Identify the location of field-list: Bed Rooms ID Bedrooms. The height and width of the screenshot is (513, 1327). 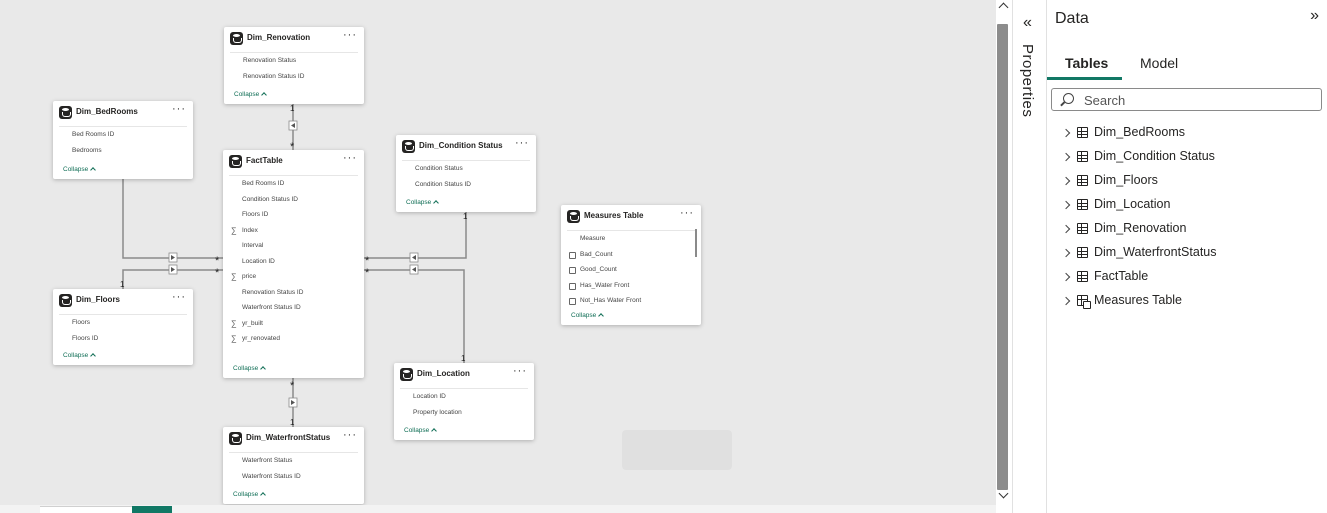
(123, 142).